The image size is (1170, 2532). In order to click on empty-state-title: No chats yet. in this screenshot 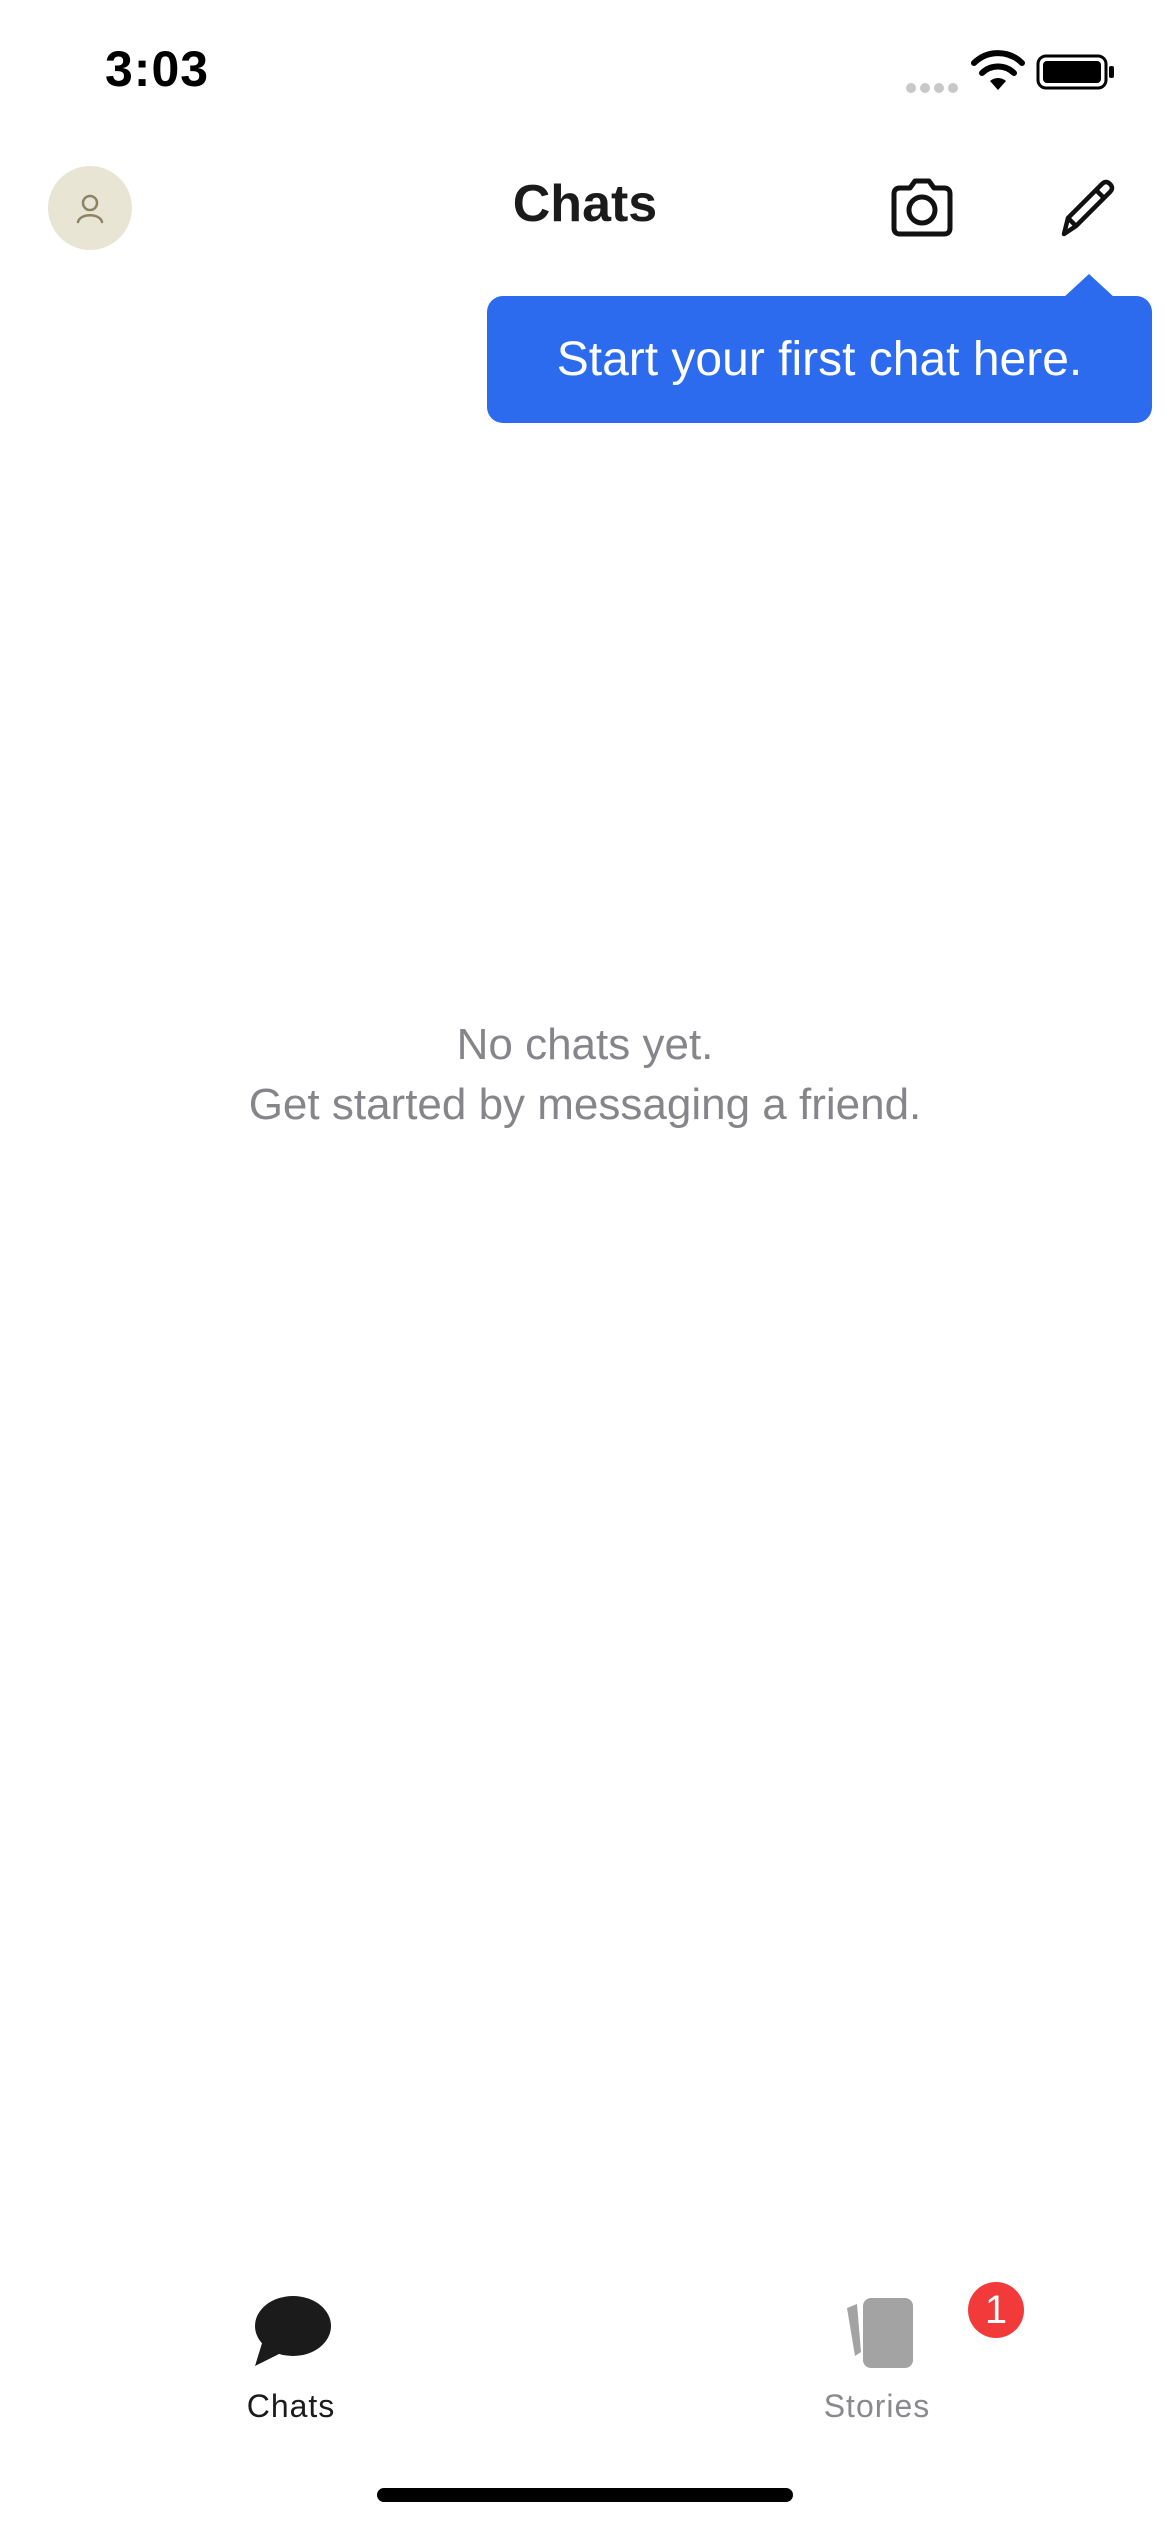, I will do `click(585, 1044)`.